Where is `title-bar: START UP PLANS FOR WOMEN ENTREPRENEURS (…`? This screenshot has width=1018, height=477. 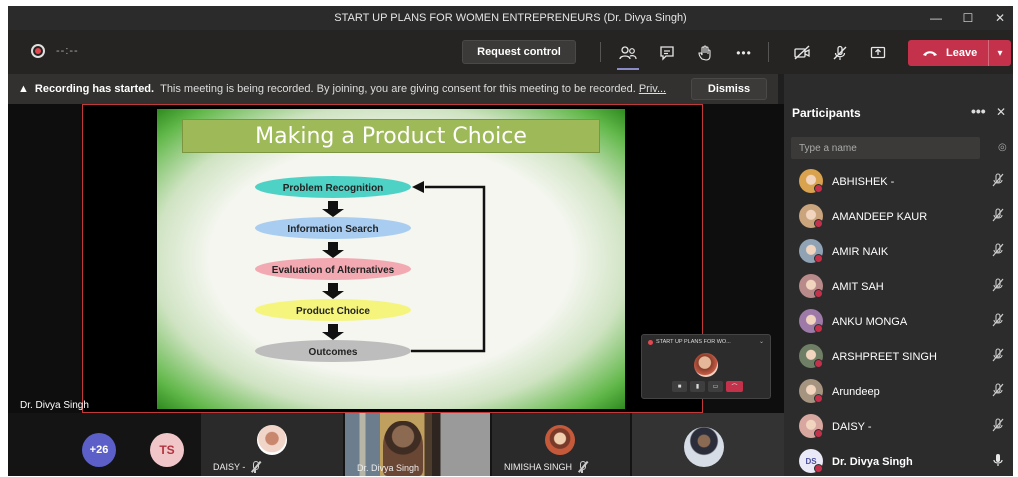
title-bar: START UP PLANS FOR WOMEN ENTREPRENEURS (… is located at coordinates (510, 18).